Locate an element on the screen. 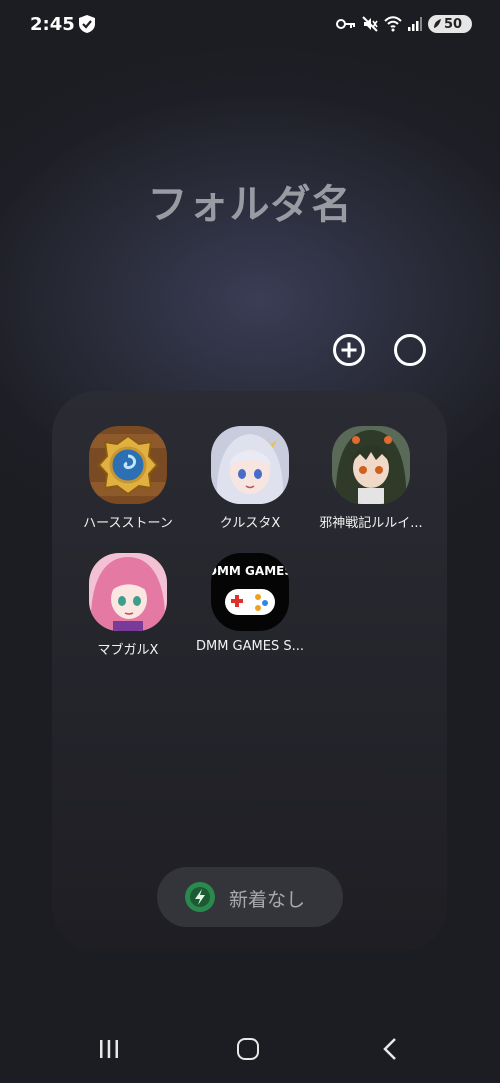 This screenshot has height=1083, width=500. jashin-senki-icon is located at coordinates (371, 465).